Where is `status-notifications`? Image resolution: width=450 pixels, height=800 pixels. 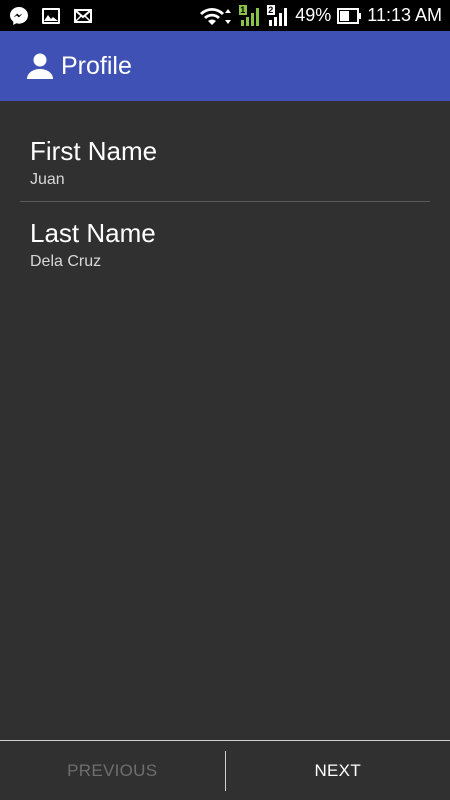
status-notifications is located at coordinates (51, 16).